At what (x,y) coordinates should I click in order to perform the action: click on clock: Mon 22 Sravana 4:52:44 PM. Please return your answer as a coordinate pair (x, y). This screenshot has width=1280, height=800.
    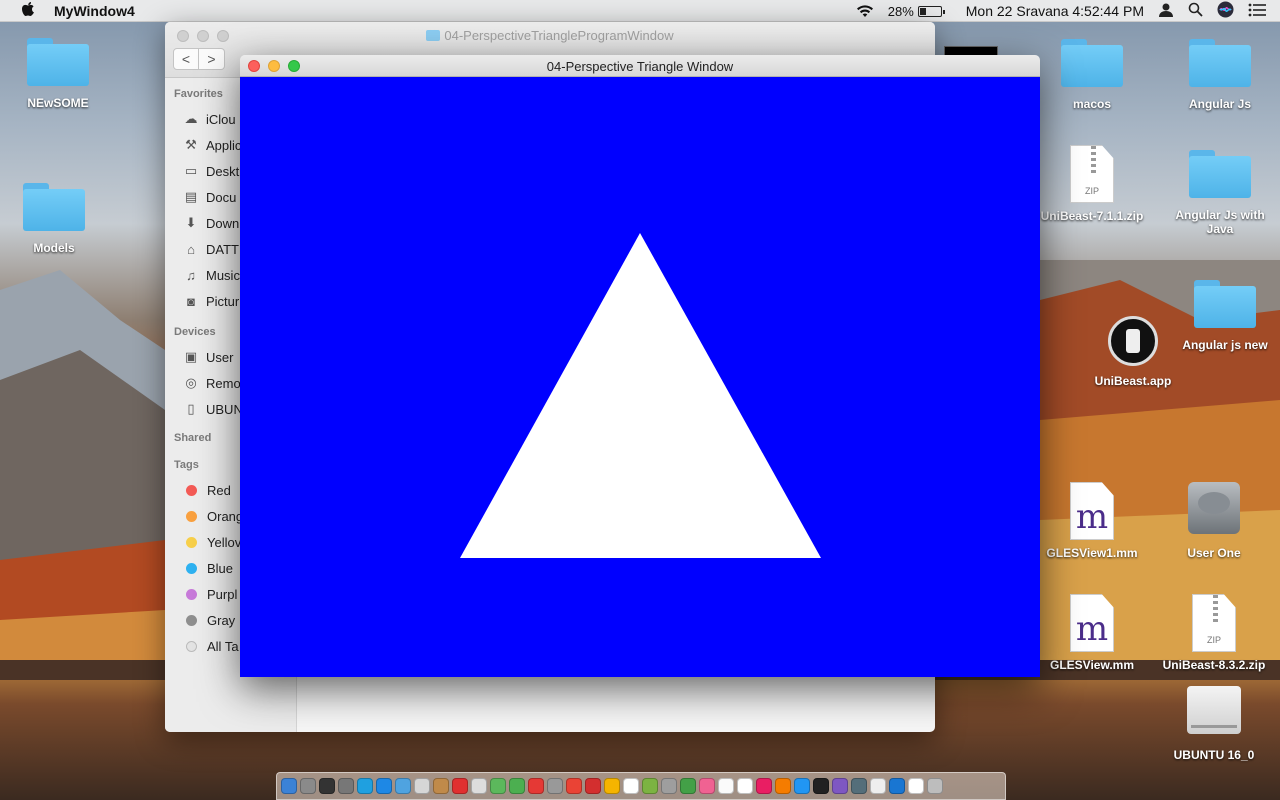
    Looking at the image, I should click on (1055, 11).